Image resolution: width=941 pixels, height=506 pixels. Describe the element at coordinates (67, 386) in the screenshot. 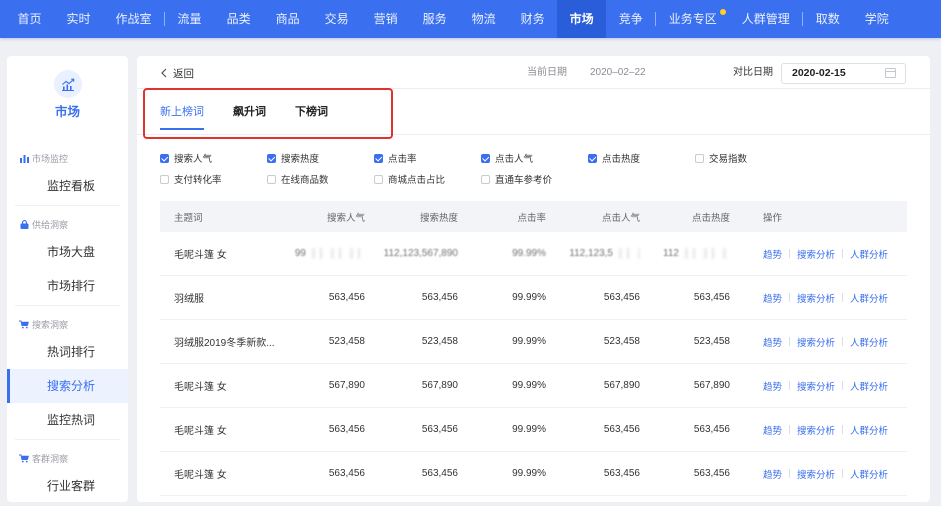

I see `sidebar-item-search-analysis: 搜索分析` at that location.